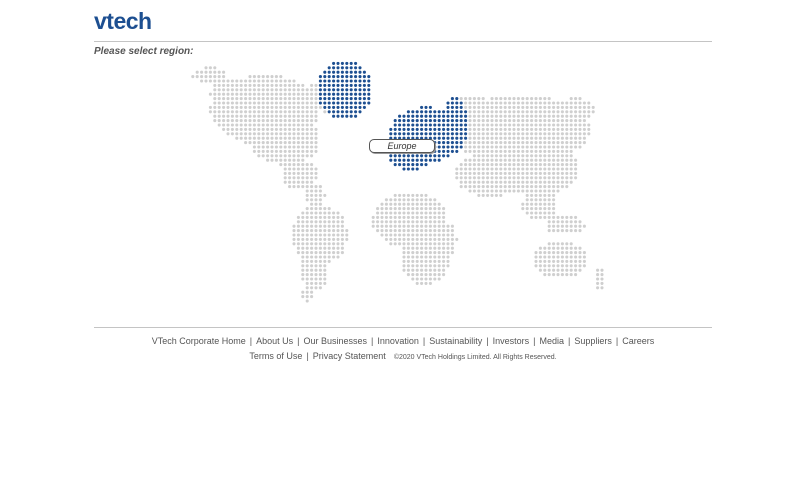 The height and width of the screenshot is (503, 806). I want to click on footer-link-innovation: Innovation, so click(398, 341).